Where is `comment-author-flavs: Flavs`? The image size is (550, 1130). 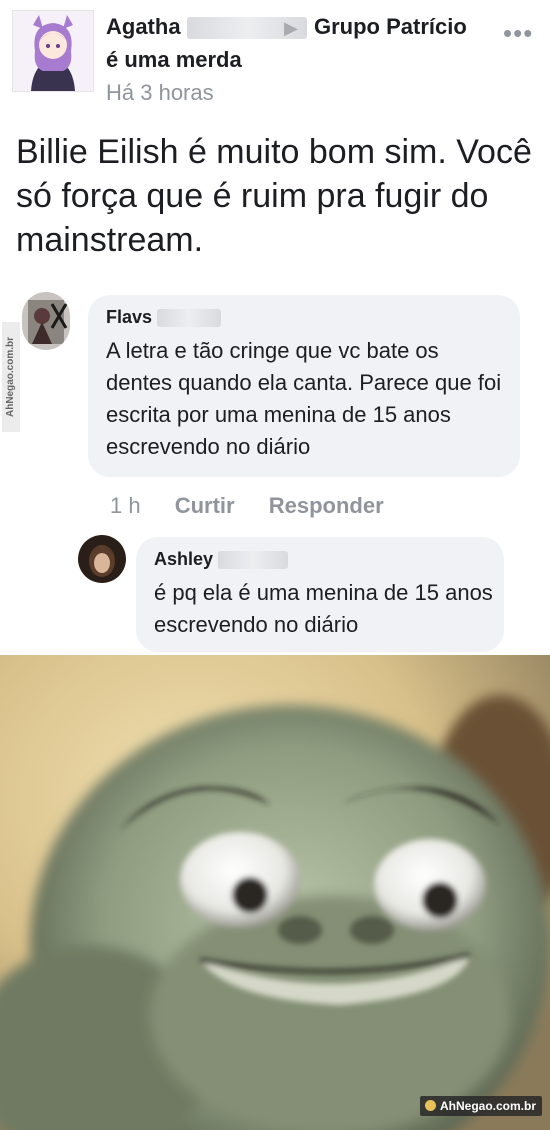 comment-author-flavs: Flavs is located at coordinates (164, 317).